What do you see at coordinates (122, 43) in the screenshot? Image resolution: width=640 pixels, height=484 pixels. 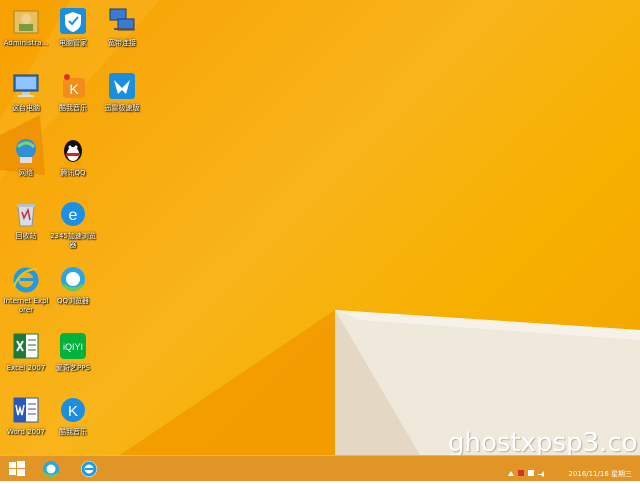 I see `icon-label: 宽带连接` at bounding box center [122, 43].